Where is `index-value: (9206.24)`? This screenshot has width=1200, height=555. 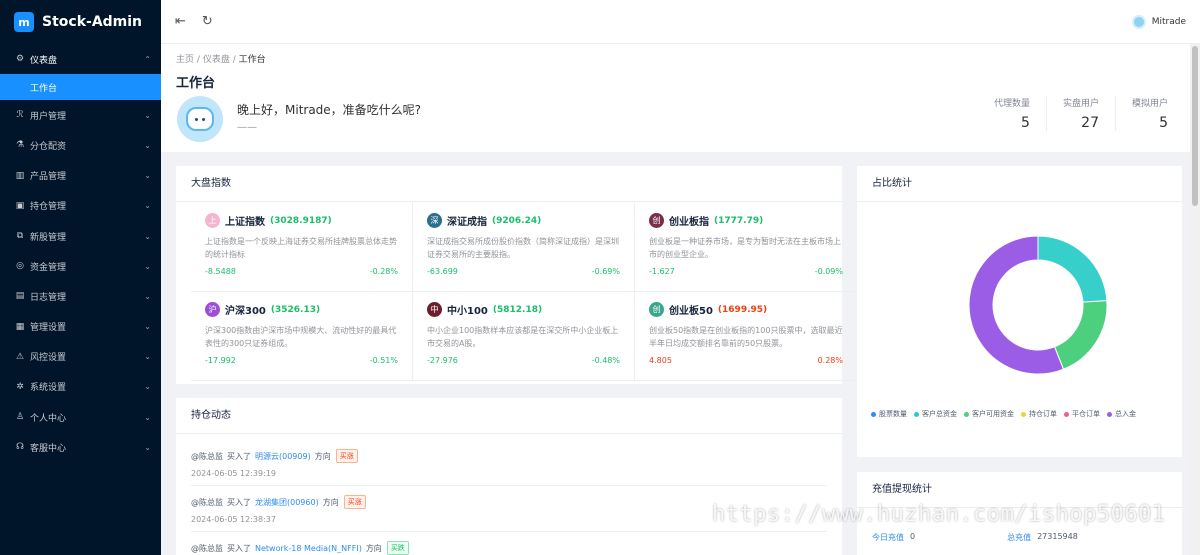 index-value: (9206.24) is located at coordinates (517, 220).